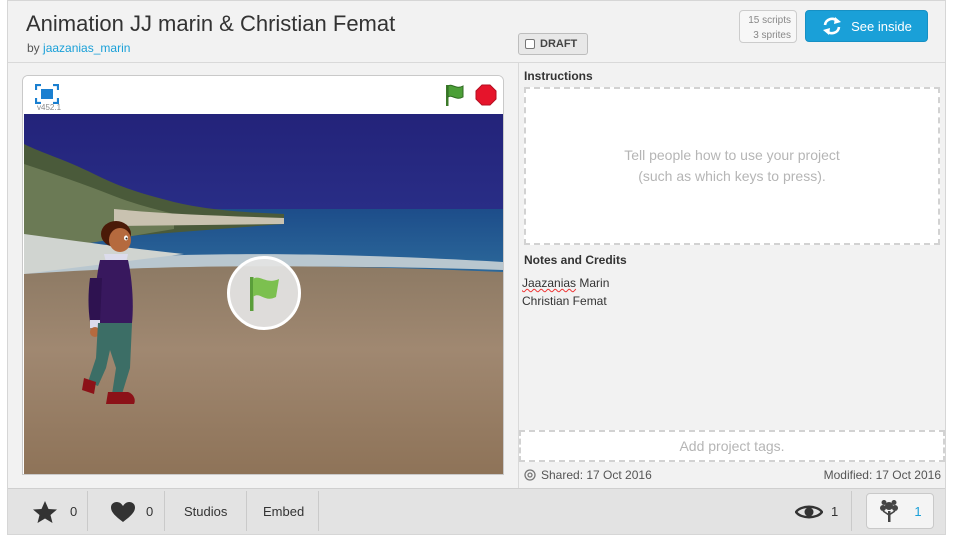 This screenshot has height=542, width=954. I want to click on tags-placeholder: Add project tags., so click(732, 446).